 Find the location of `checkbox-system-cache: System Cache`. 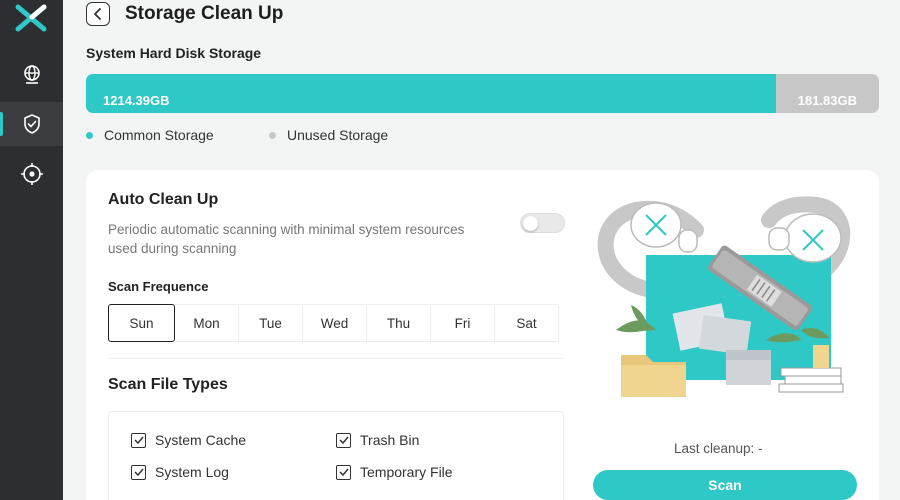

checkbox-system-cache: System Cache is located at coordinates (188, 440).